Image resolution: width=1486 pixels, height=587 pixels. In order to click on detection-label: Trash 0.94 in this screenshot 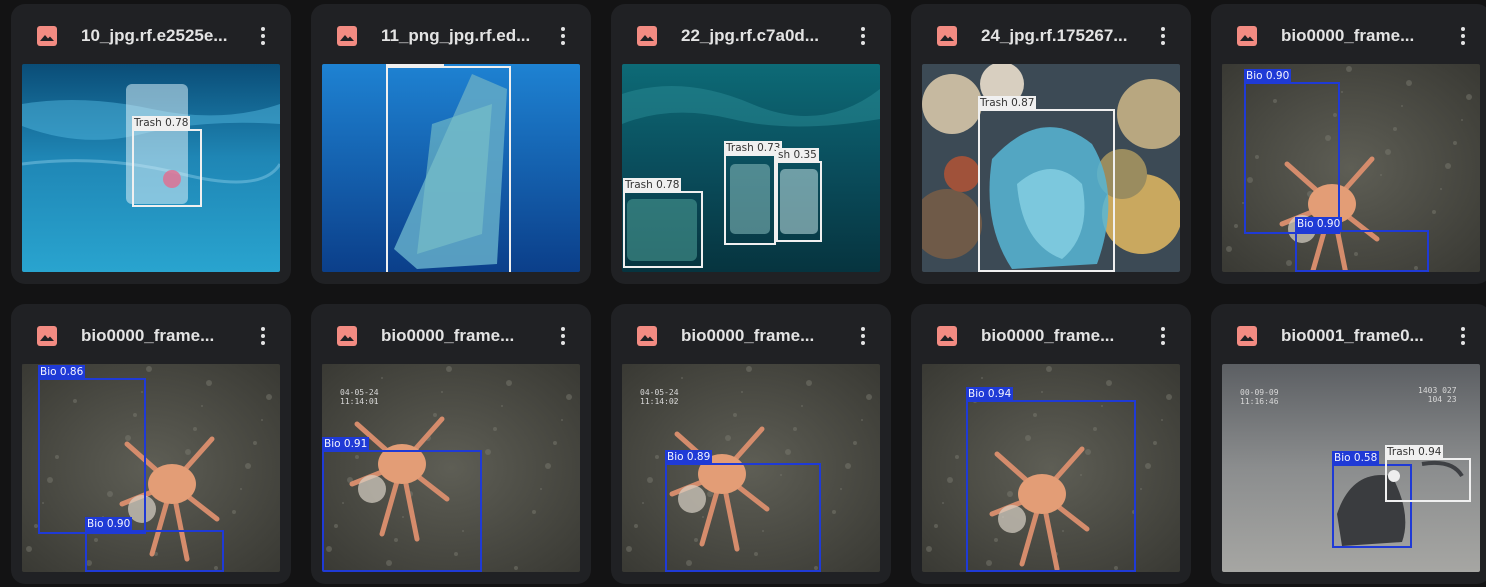, I will do `click(1414, 452)`.